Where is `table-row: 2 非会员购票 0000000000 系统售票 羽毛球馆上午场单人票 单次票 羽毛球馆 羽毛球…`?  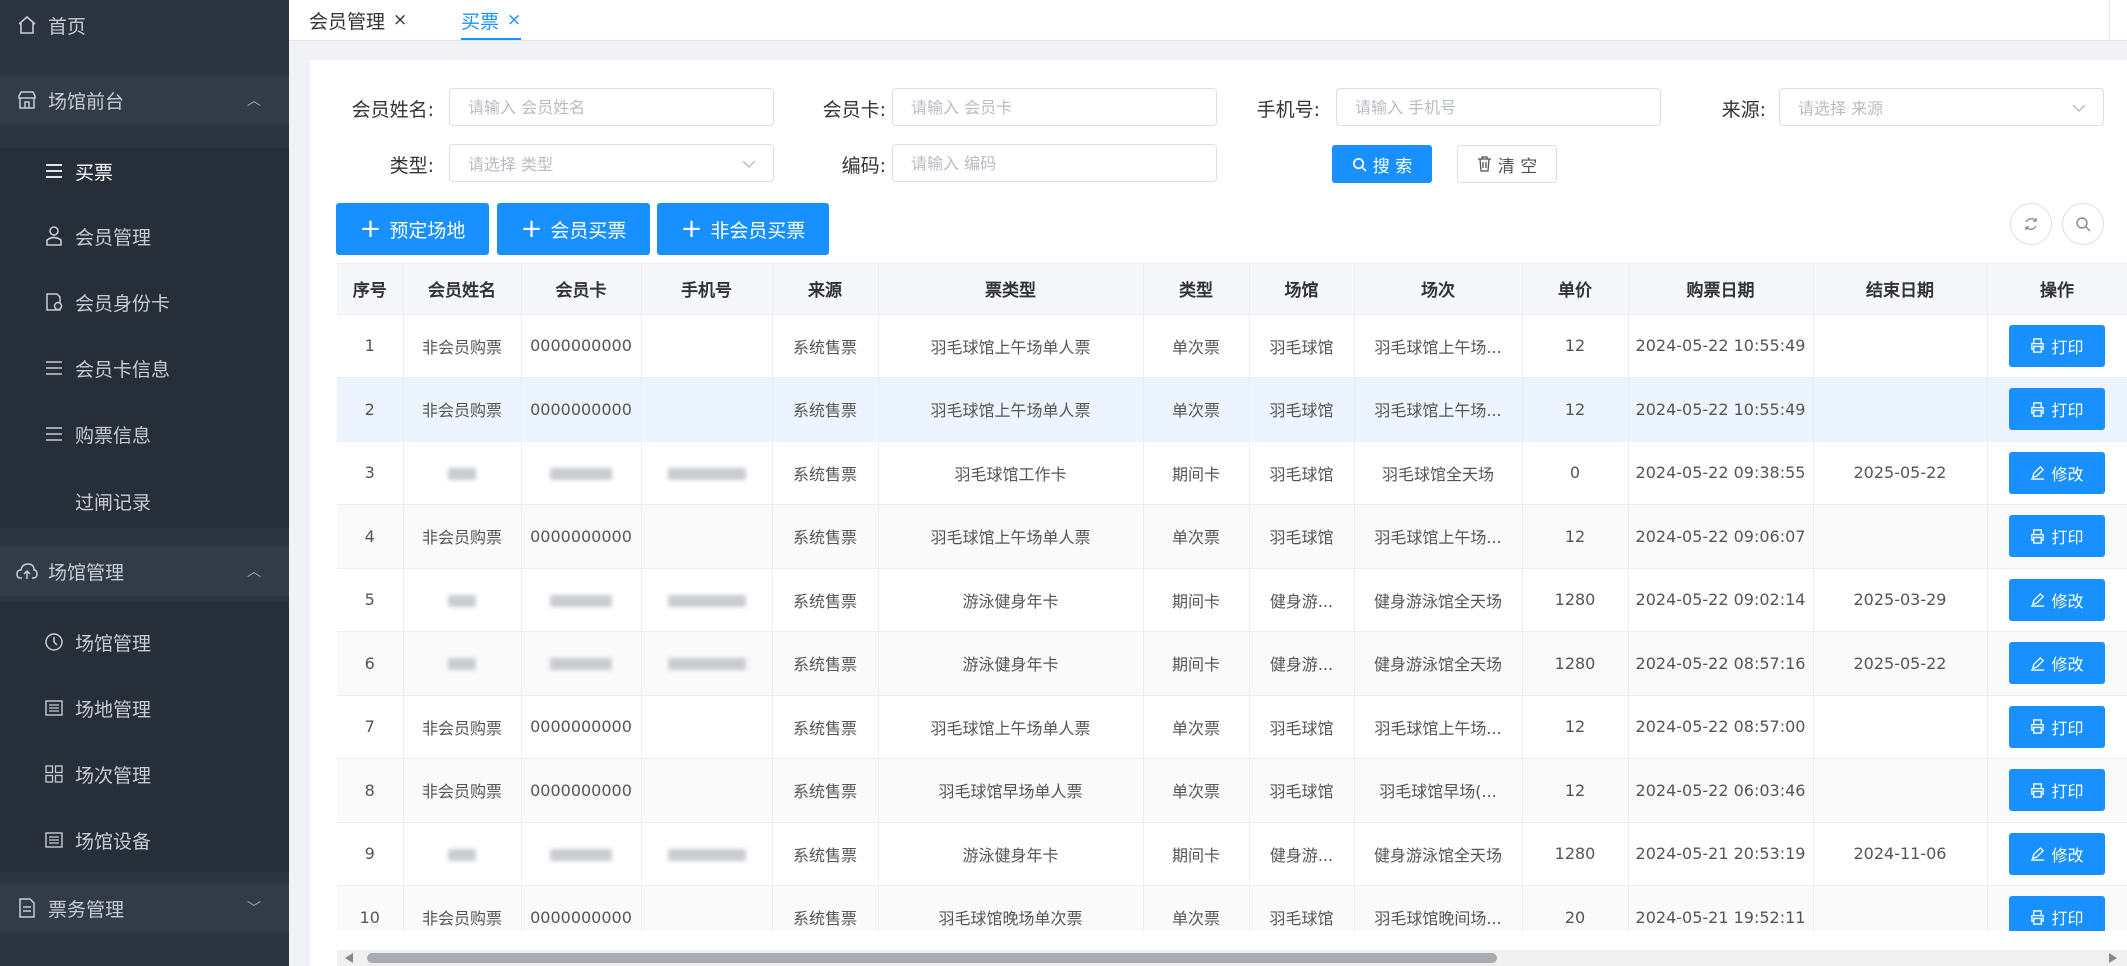 table-row: 2 非会员购票 0000000000 系统售票 羽毛球馆上午场单人票 单次票 羽毛球馆 羽毛球… is located at coordinates (1232, 409).